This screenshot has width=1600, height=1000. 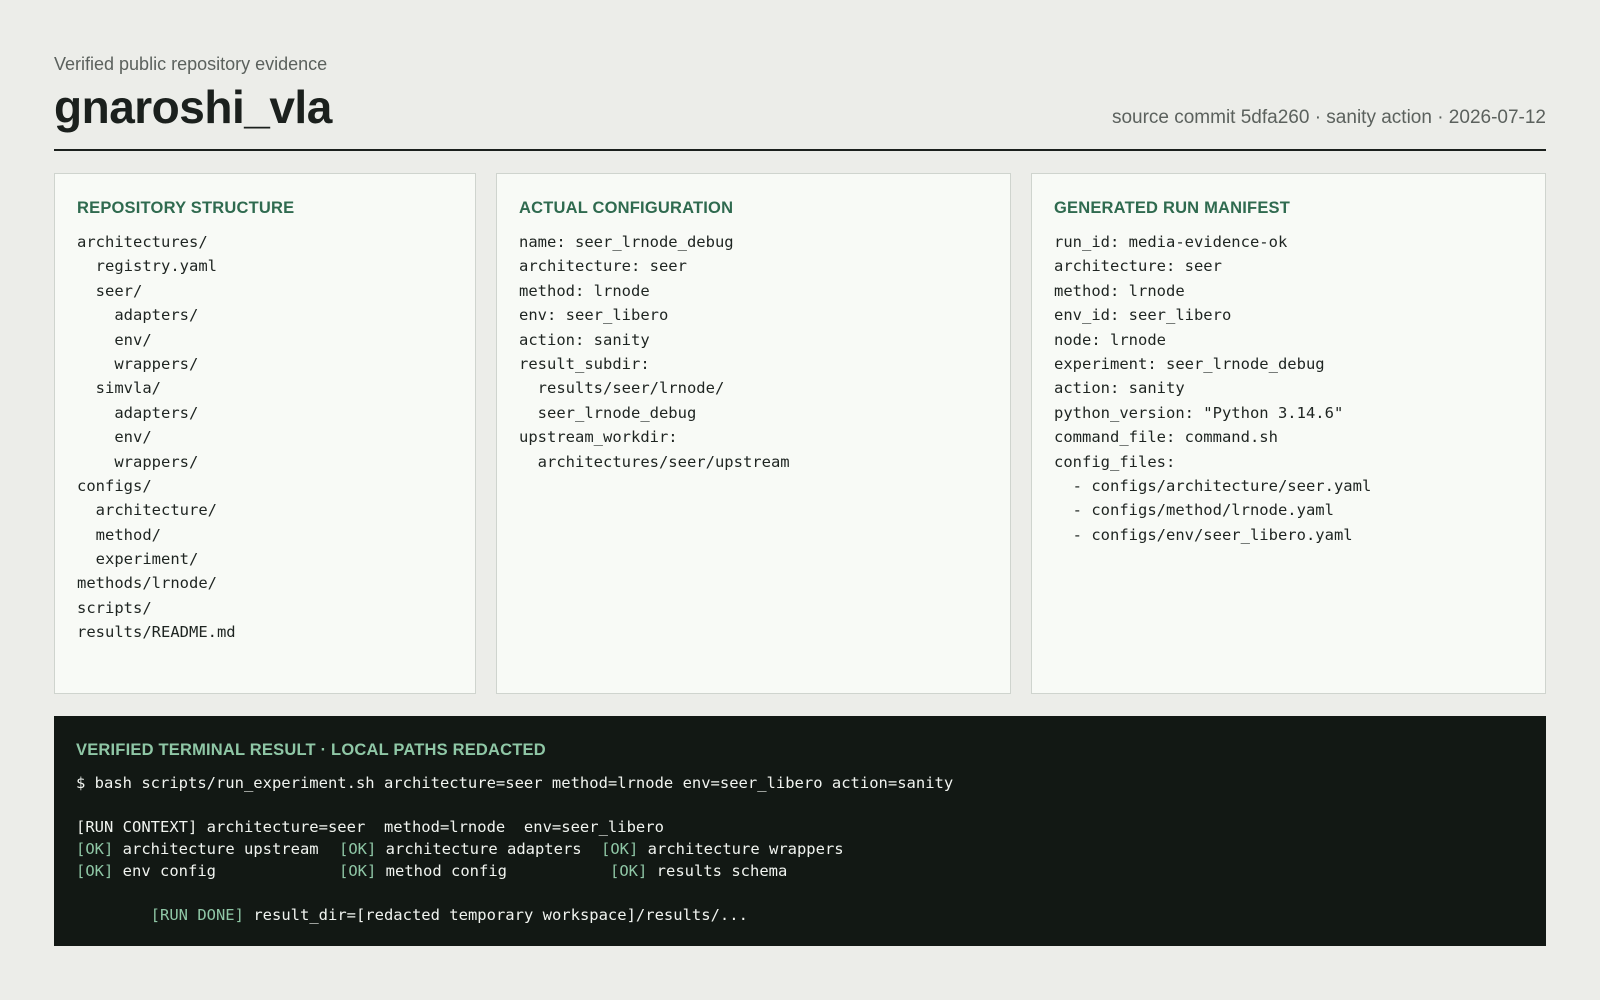 What do you see at coordinates (156, 632) in the screenshot?
I see `code-line: results/README.md` at bounding box center [156, 632].